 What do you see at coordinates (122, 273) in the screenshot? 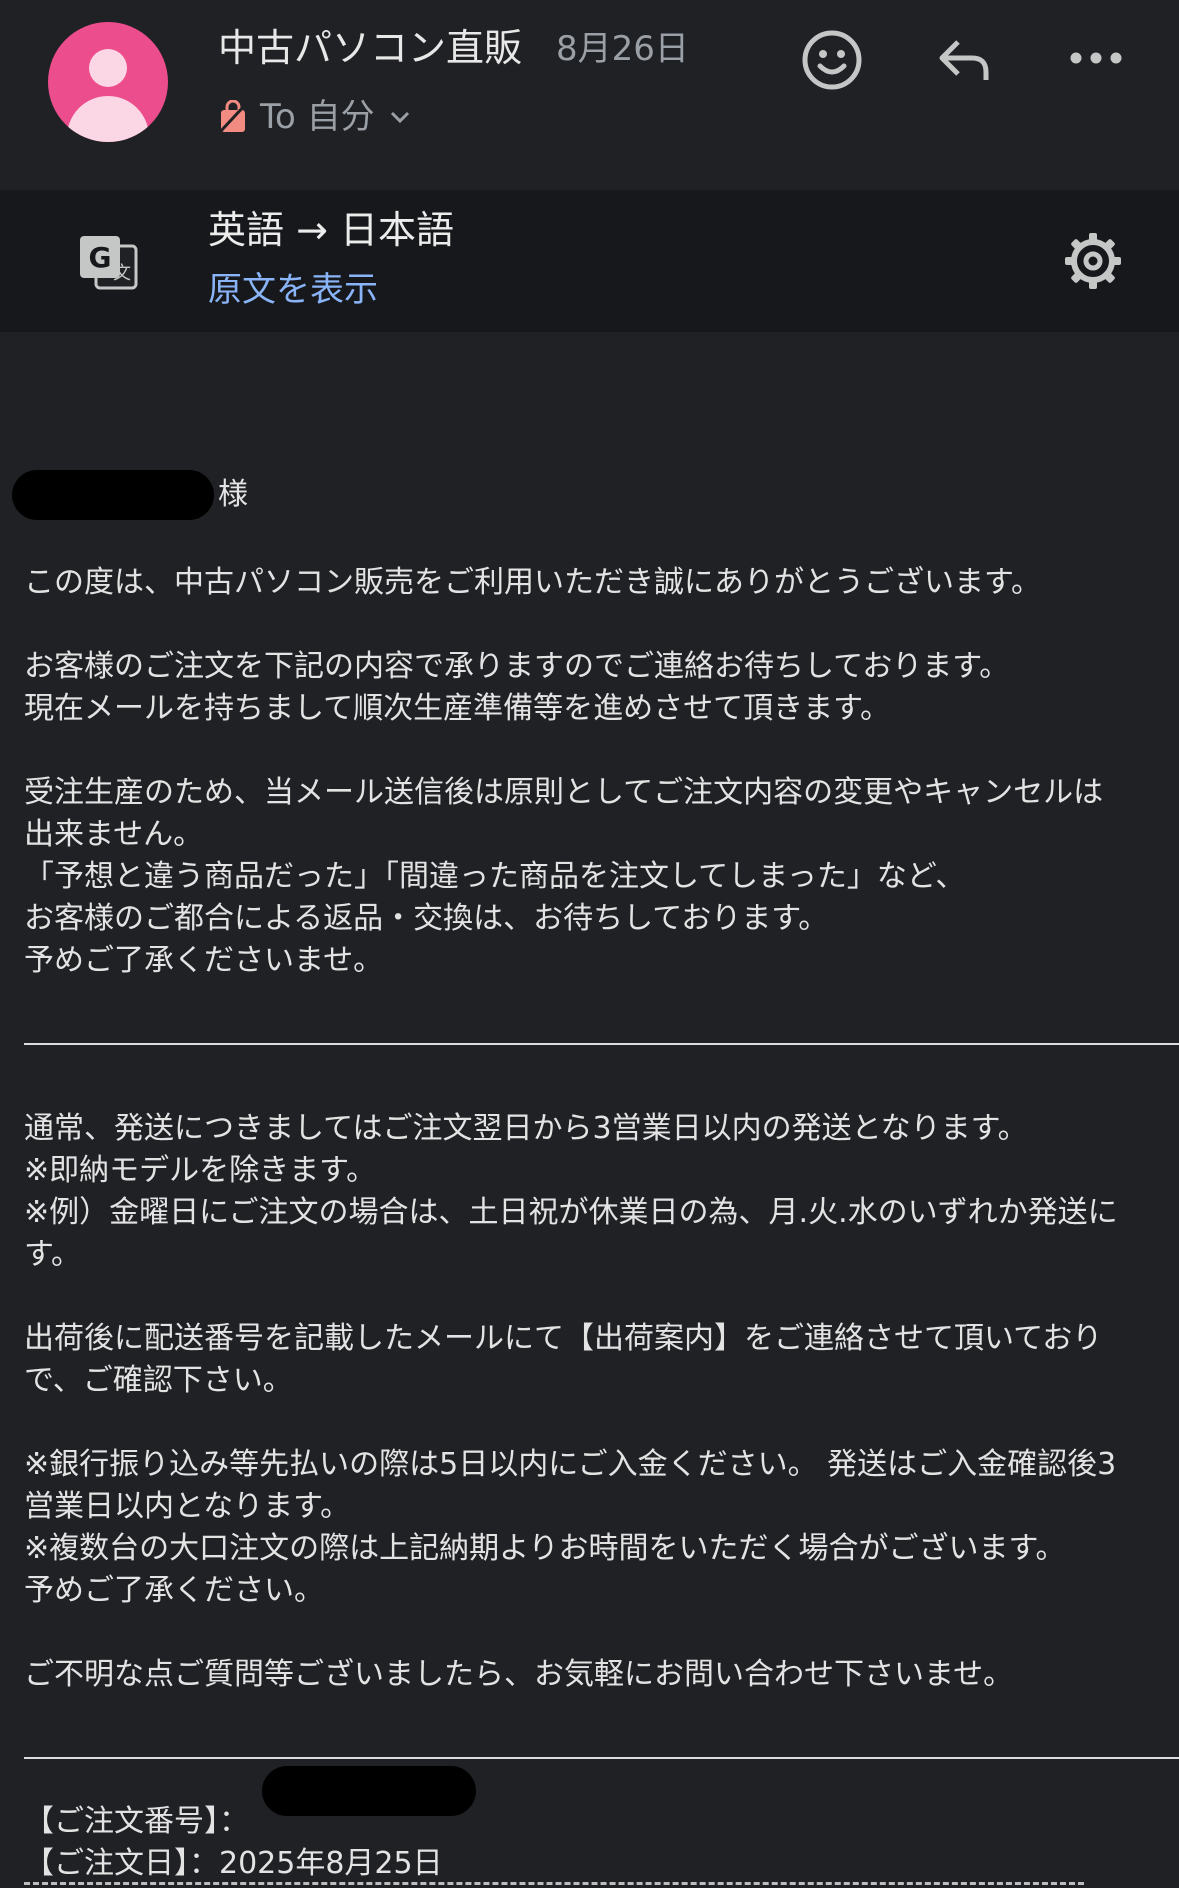
I see `svg-text: 文` at bounding box center [122, 273].